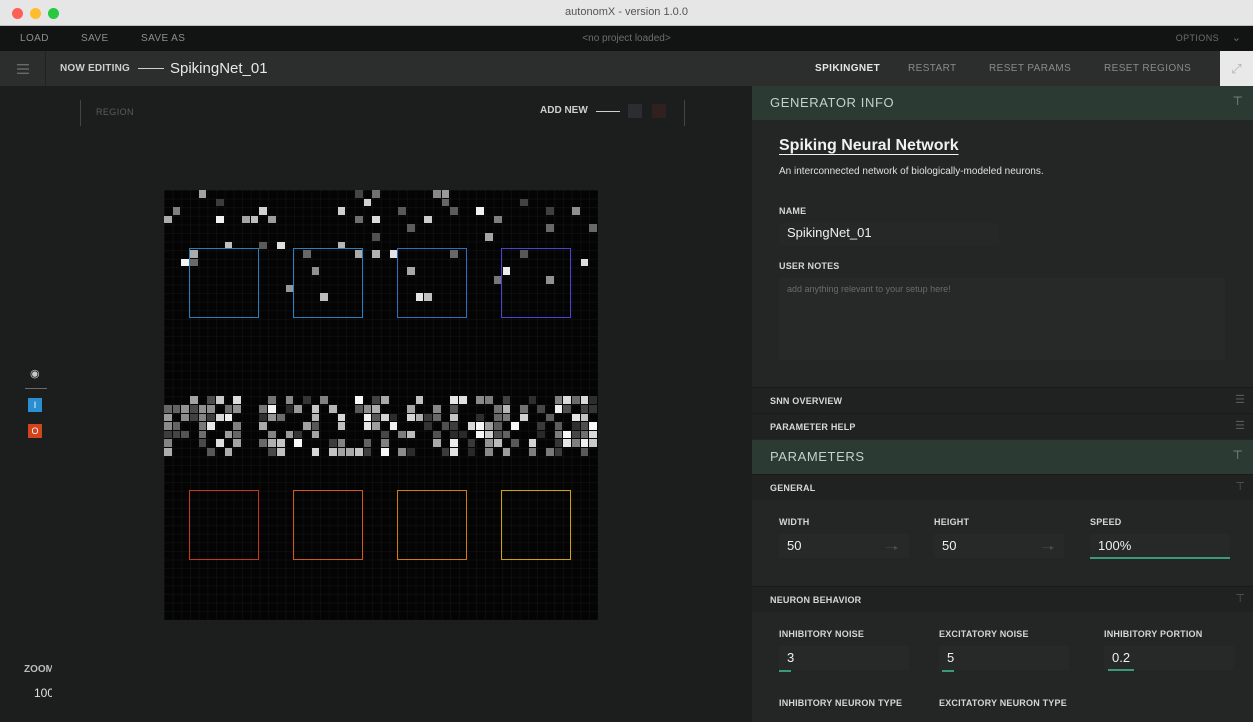 The image size is (1253, 722). What do you see at coordinates (1106, 522) in the screenshot?
I see `speed-label: SPEED` at bounding box center [1106, 522].